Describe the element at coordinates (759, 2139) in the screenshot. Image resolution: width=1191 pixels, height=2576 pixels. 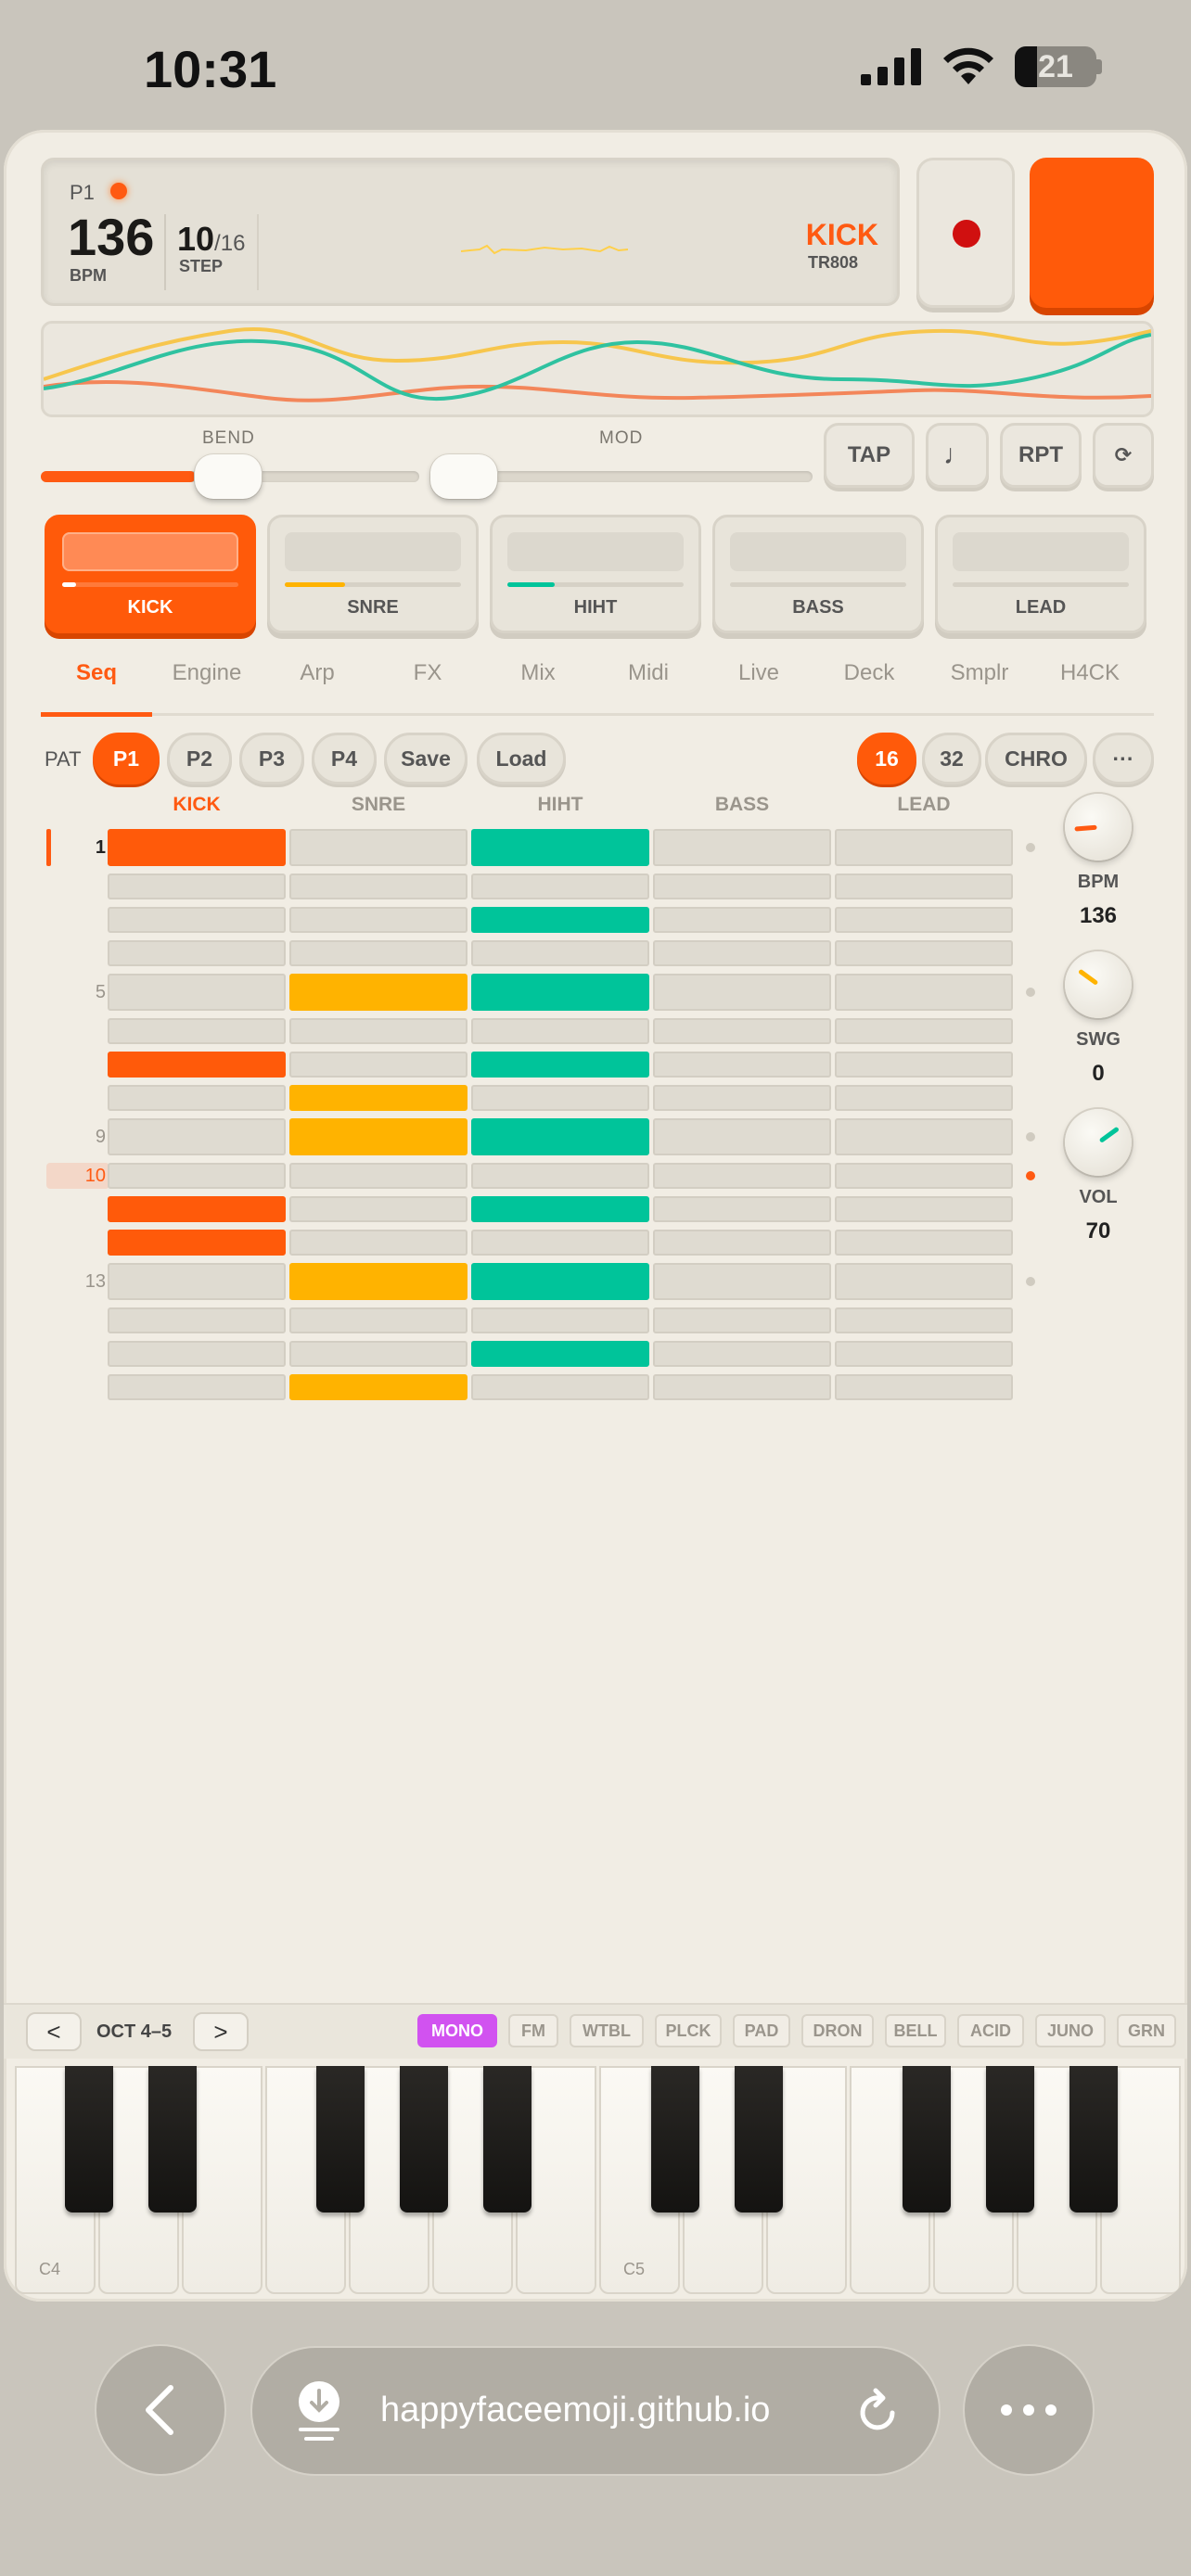
I see `black-key-ds5` at that location.